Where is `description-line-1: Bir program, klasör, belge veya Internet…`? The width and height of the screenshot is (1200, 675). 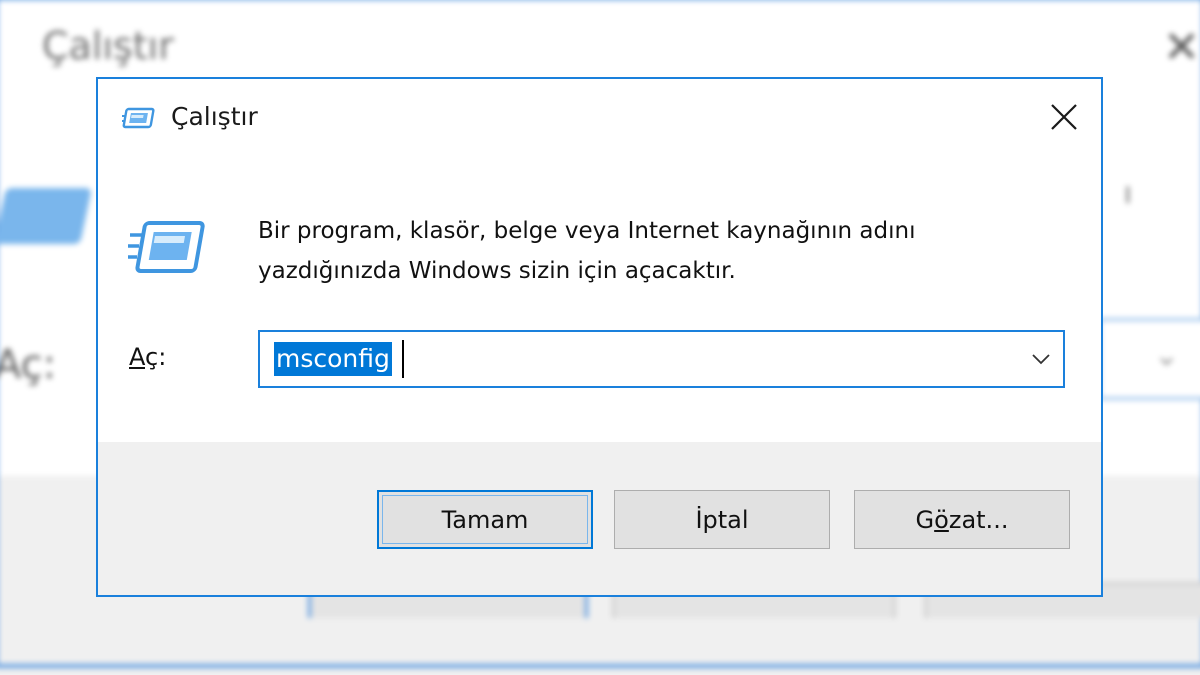 description-line-1: Bir program, klasör, belge veya Internet… is located at coordinates (587, 231).